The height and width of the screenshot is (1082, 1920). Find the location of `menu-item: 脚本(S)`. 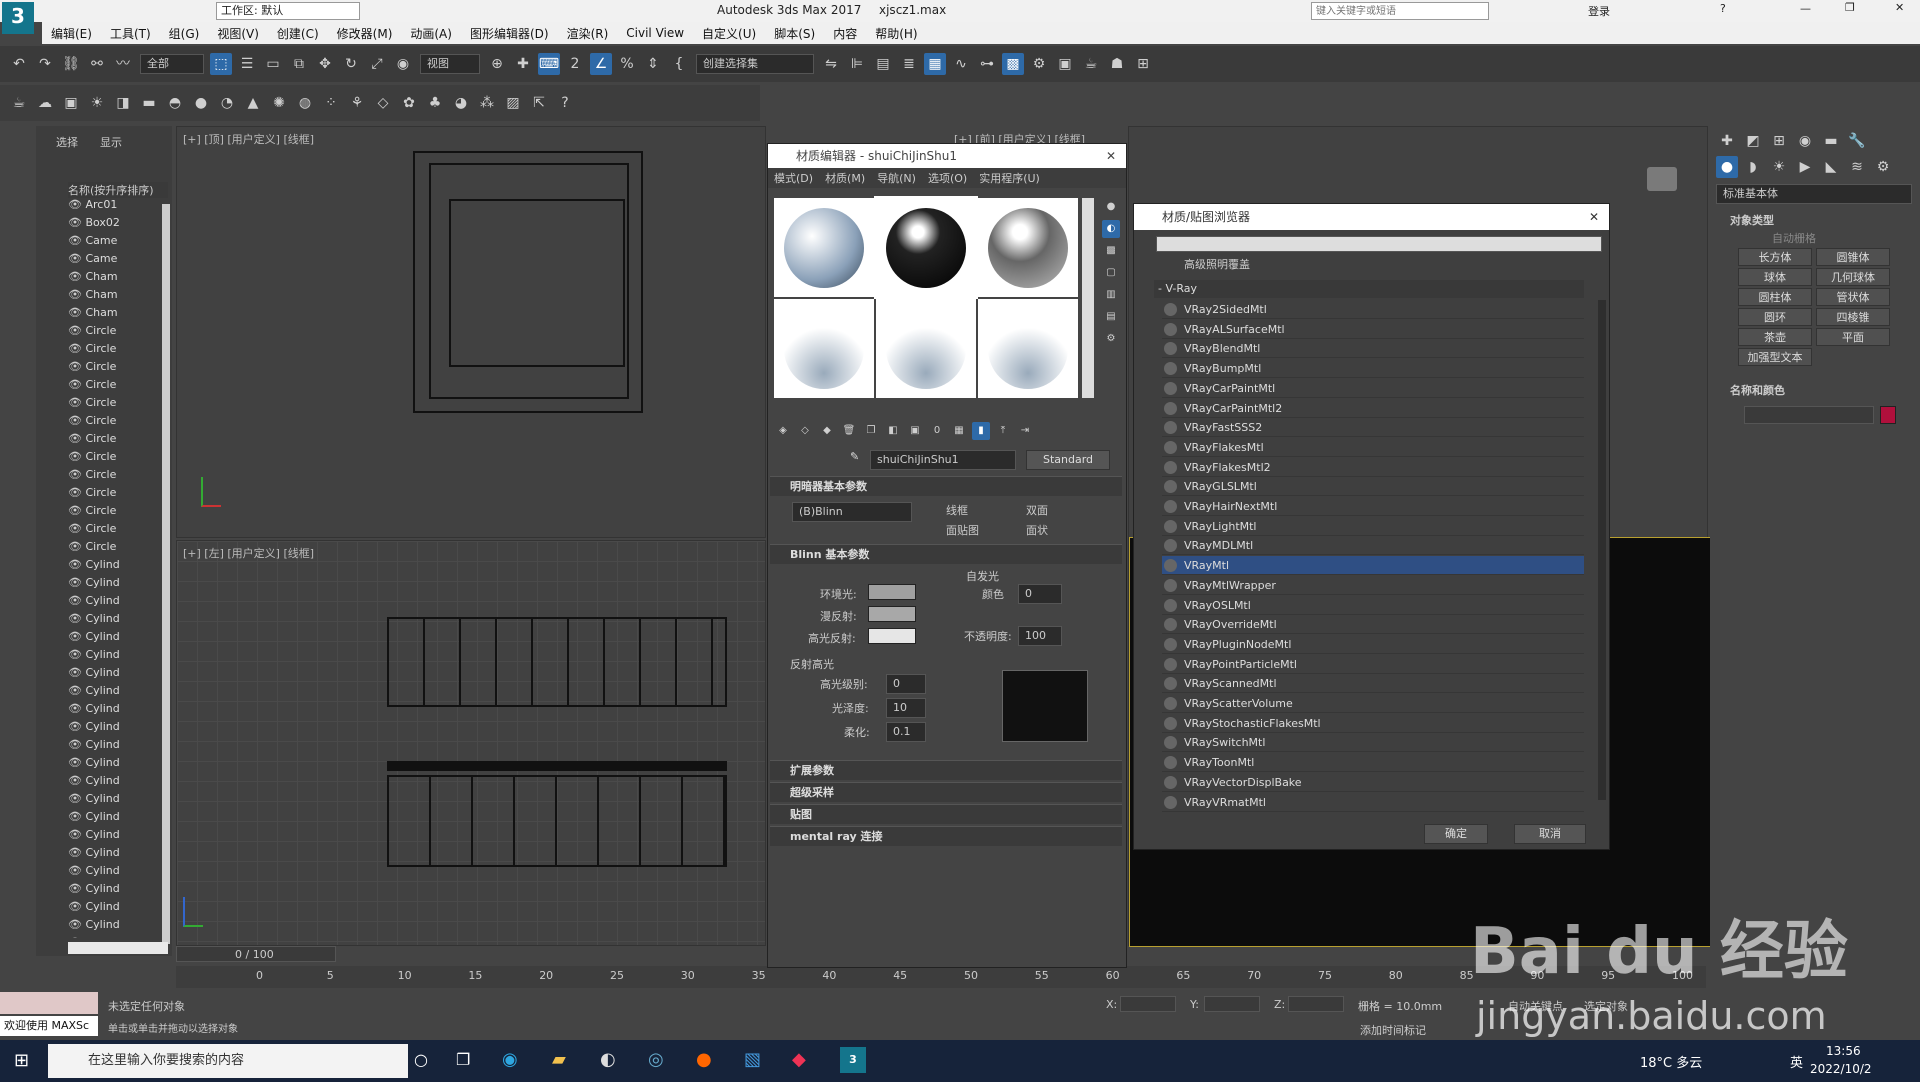

menu-item: 脚本(S) is located at coordinates (794, 33).